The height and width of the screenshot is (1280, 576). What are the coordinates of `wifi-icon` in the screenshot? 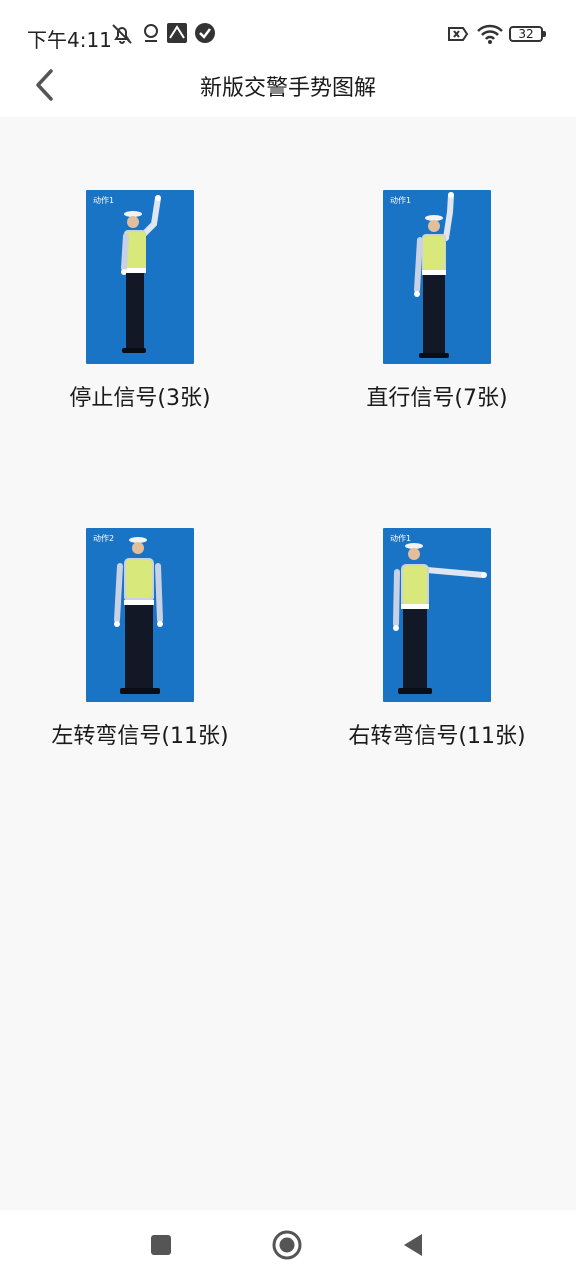 It's located at (490, 34).